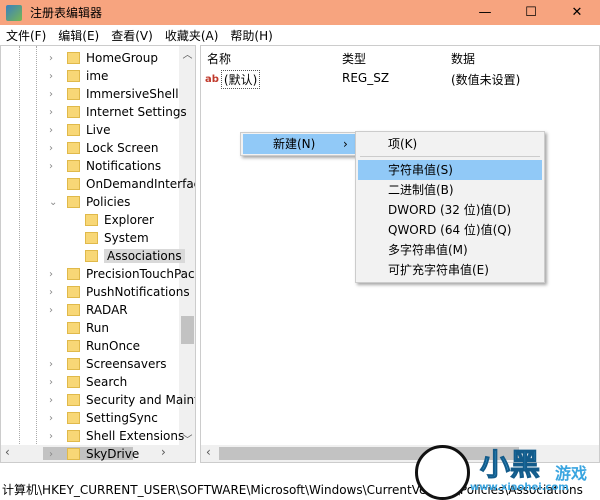  I want to click on tree-node-label: Search, so click(107, 382).